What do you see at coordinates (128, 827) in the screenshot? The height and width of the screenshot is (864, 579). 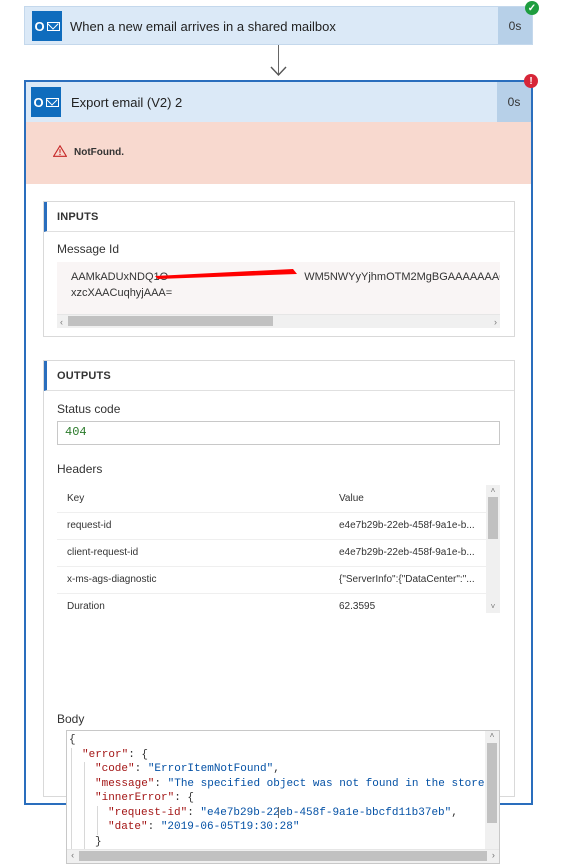 I see `code-token: "date"` at bounding box center [128, 827].